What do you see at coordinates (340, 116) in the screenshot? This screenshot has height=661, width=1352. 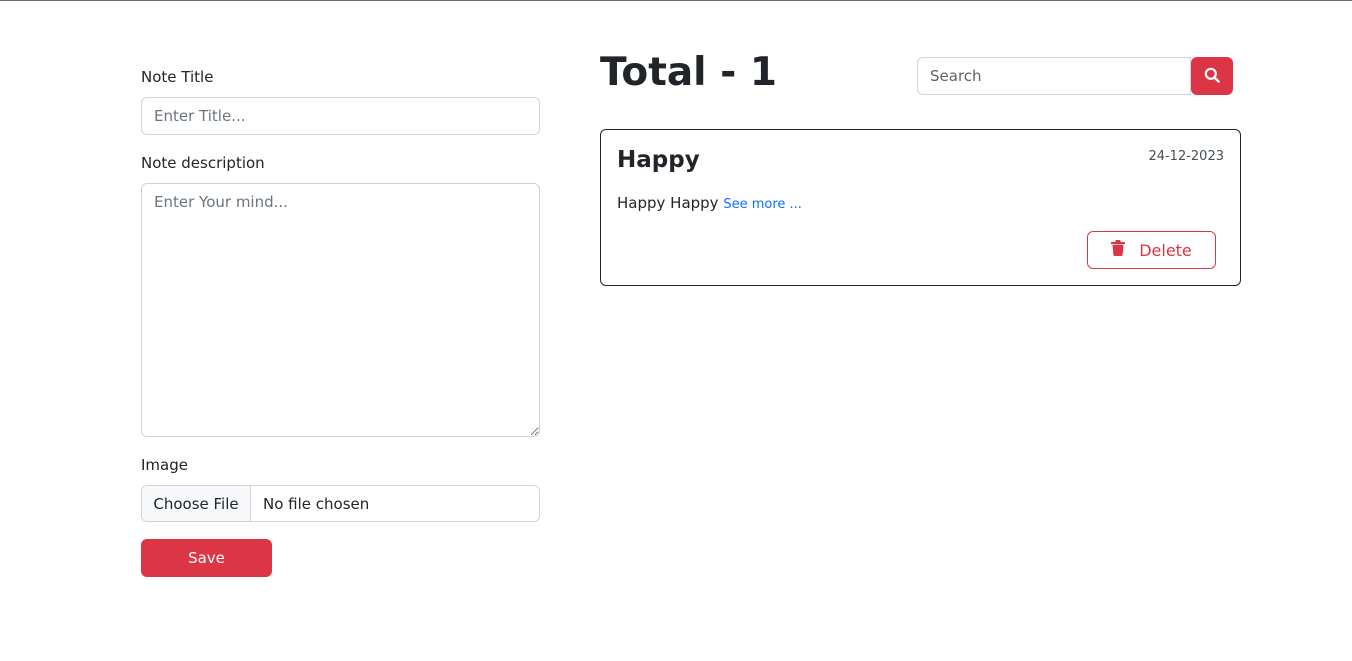 I see `note-title-input` at bounding box center [340, 116].